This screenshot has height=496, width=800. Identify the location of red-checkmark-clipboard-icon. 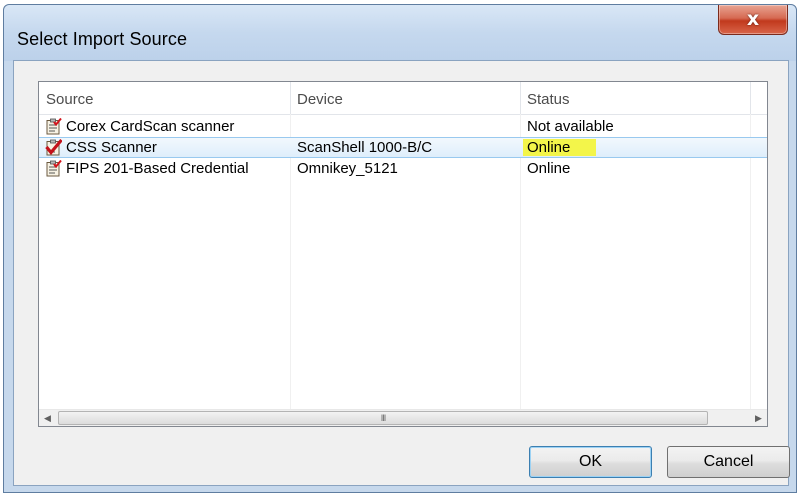
(53, 147).